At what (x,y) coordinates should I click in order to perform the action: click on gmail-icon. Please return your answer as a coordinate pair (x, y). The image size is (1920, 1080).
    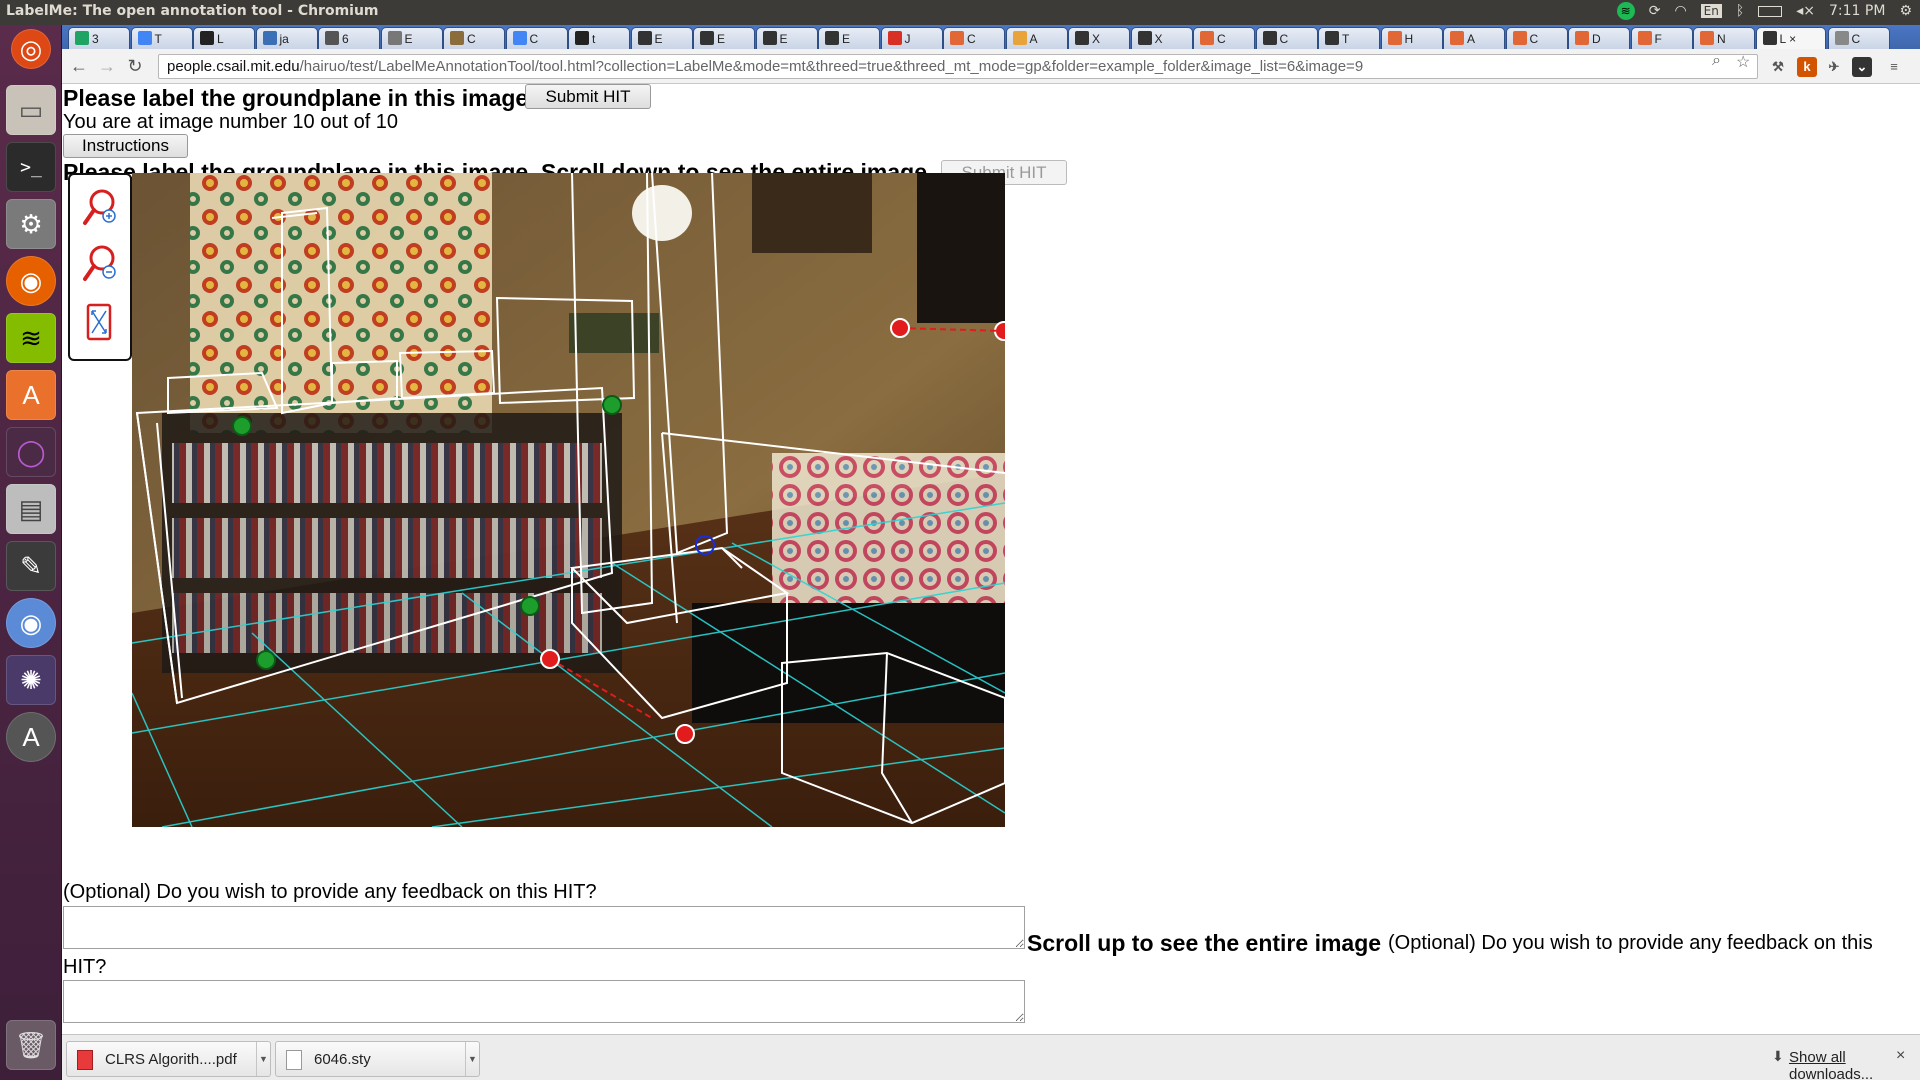
    Looking at the image, I should click on (894, 38).